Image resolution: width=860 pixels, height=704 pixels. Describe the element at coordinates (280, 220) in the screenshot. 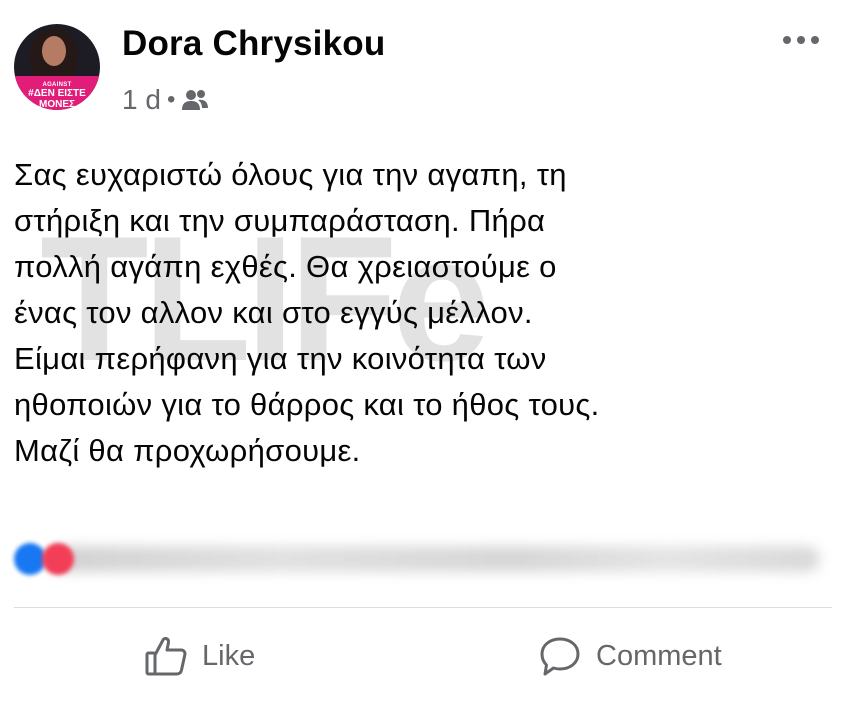

I see `post-text-line: στήριξη και την συμπαράσταση. Πήρα` at that location.